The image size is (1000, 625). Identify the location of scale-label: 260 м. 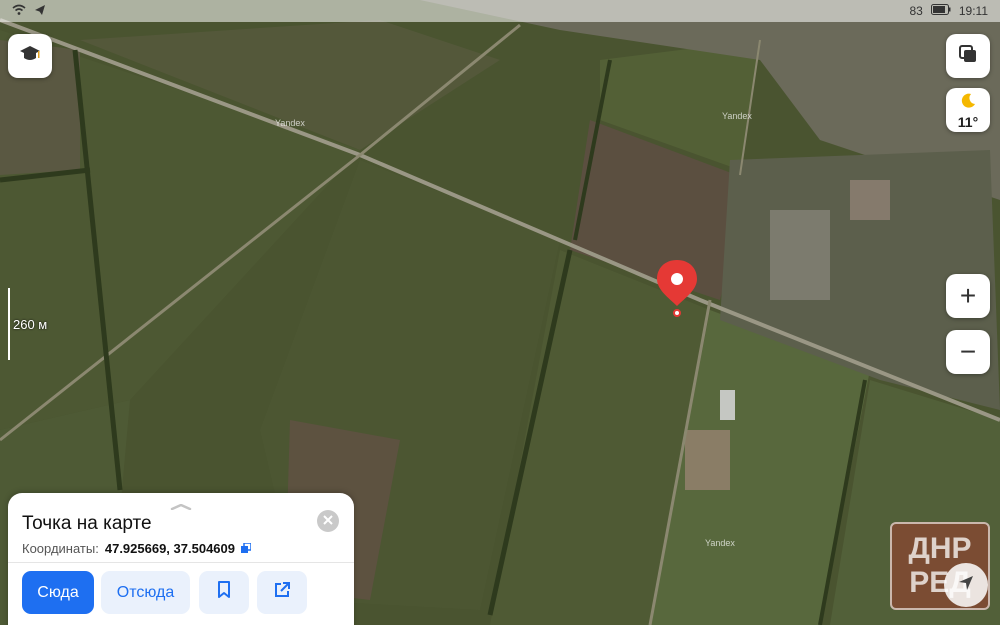
(30, 324).